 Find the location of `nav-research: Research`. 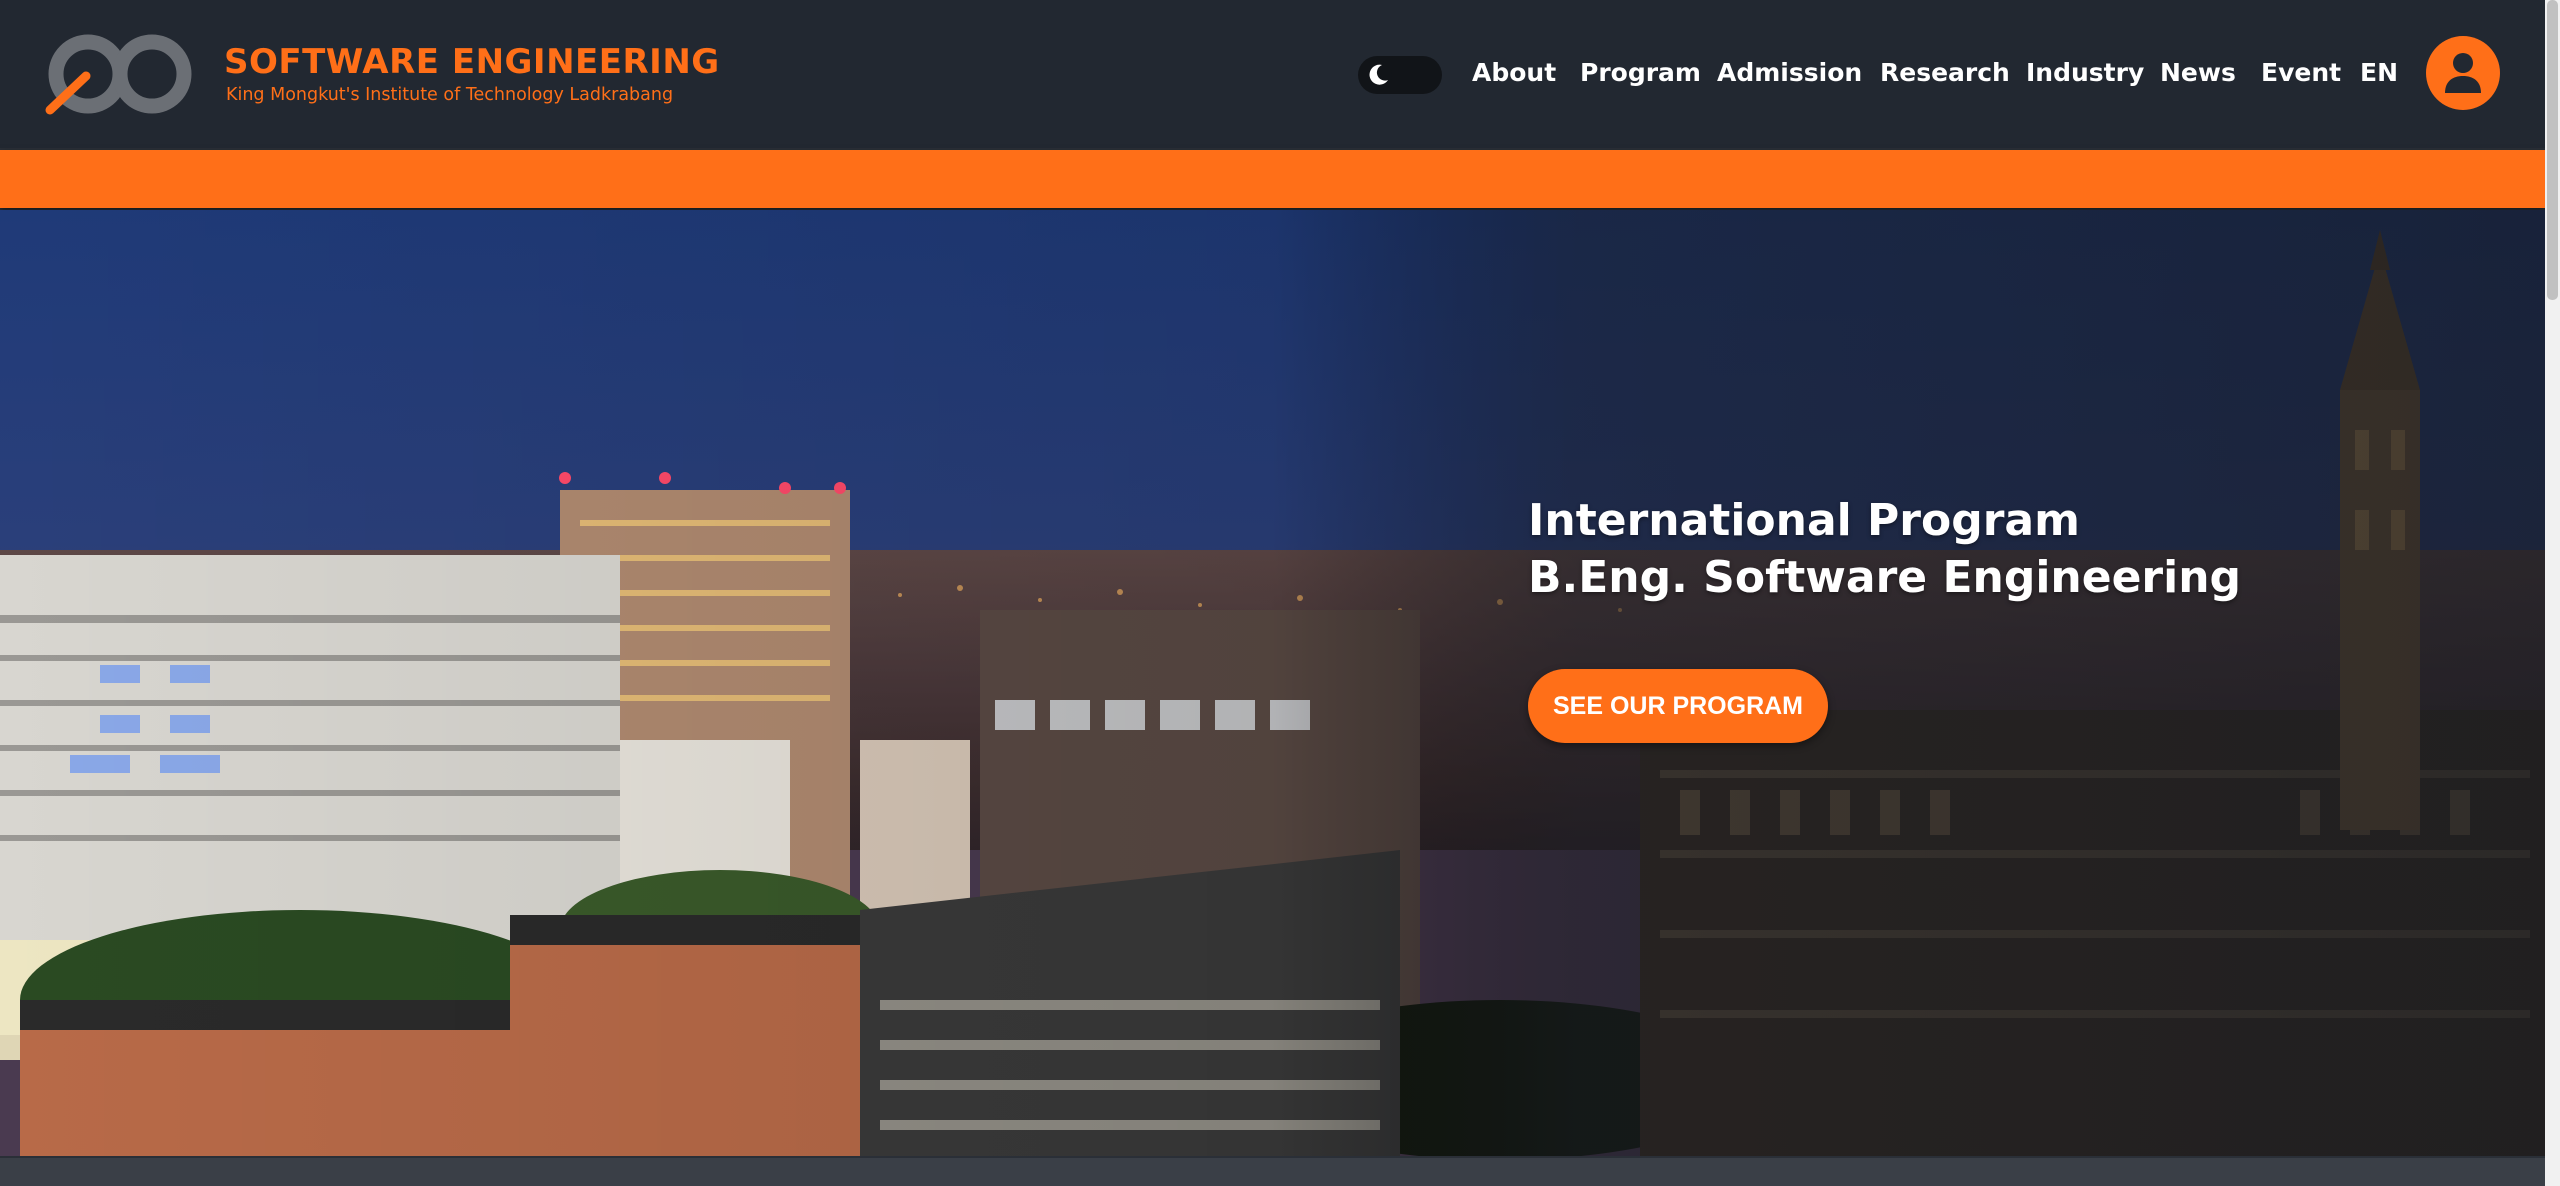

nav-research: Research is located at coordinates (1945, 72).